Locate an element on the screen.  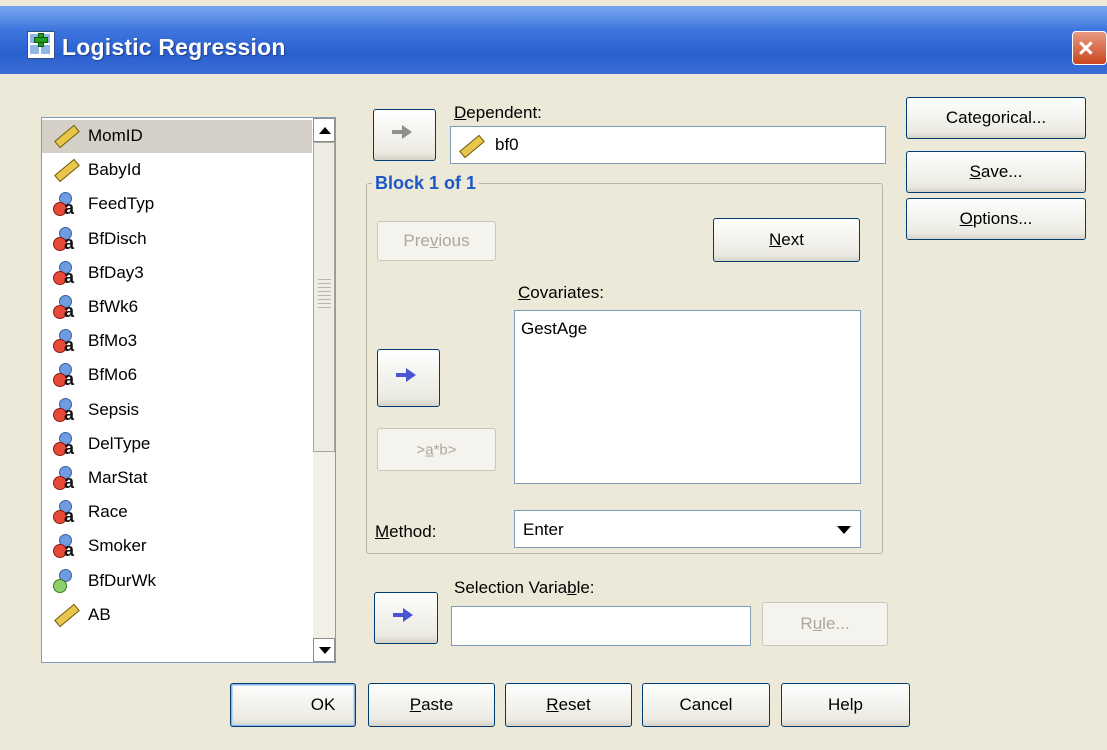
variable-list-item: a FeedTyp is located at coordinates (177, 204).